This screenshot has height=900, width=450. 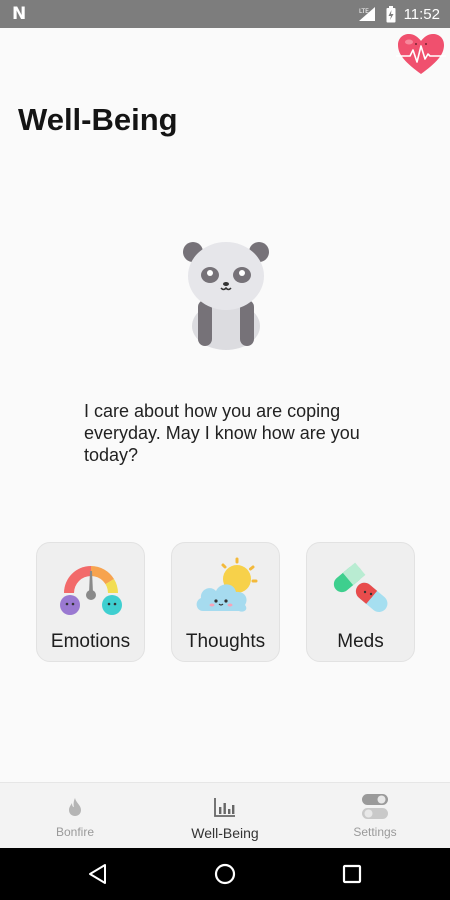 What do you see at coordinates (98, 874) in the screenshot?
I see `back-icon` at bounding box center [98, 874].